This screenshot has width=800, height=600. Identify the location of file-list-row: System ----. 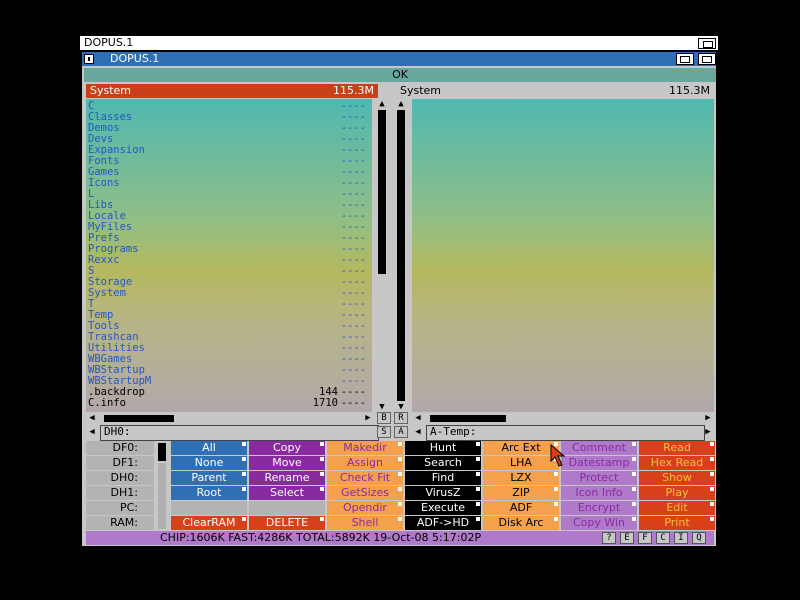
(228, 293).